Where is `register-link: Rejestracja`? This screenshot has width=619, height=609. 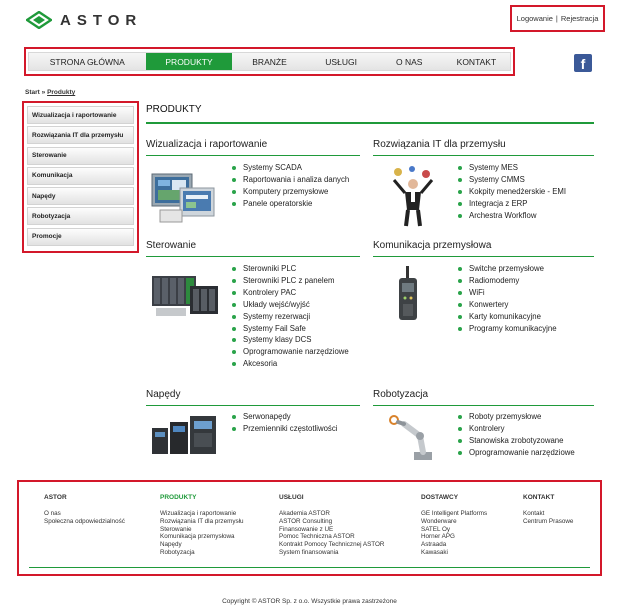 register-link: Rejestracja is located at coordinates (580, 18).